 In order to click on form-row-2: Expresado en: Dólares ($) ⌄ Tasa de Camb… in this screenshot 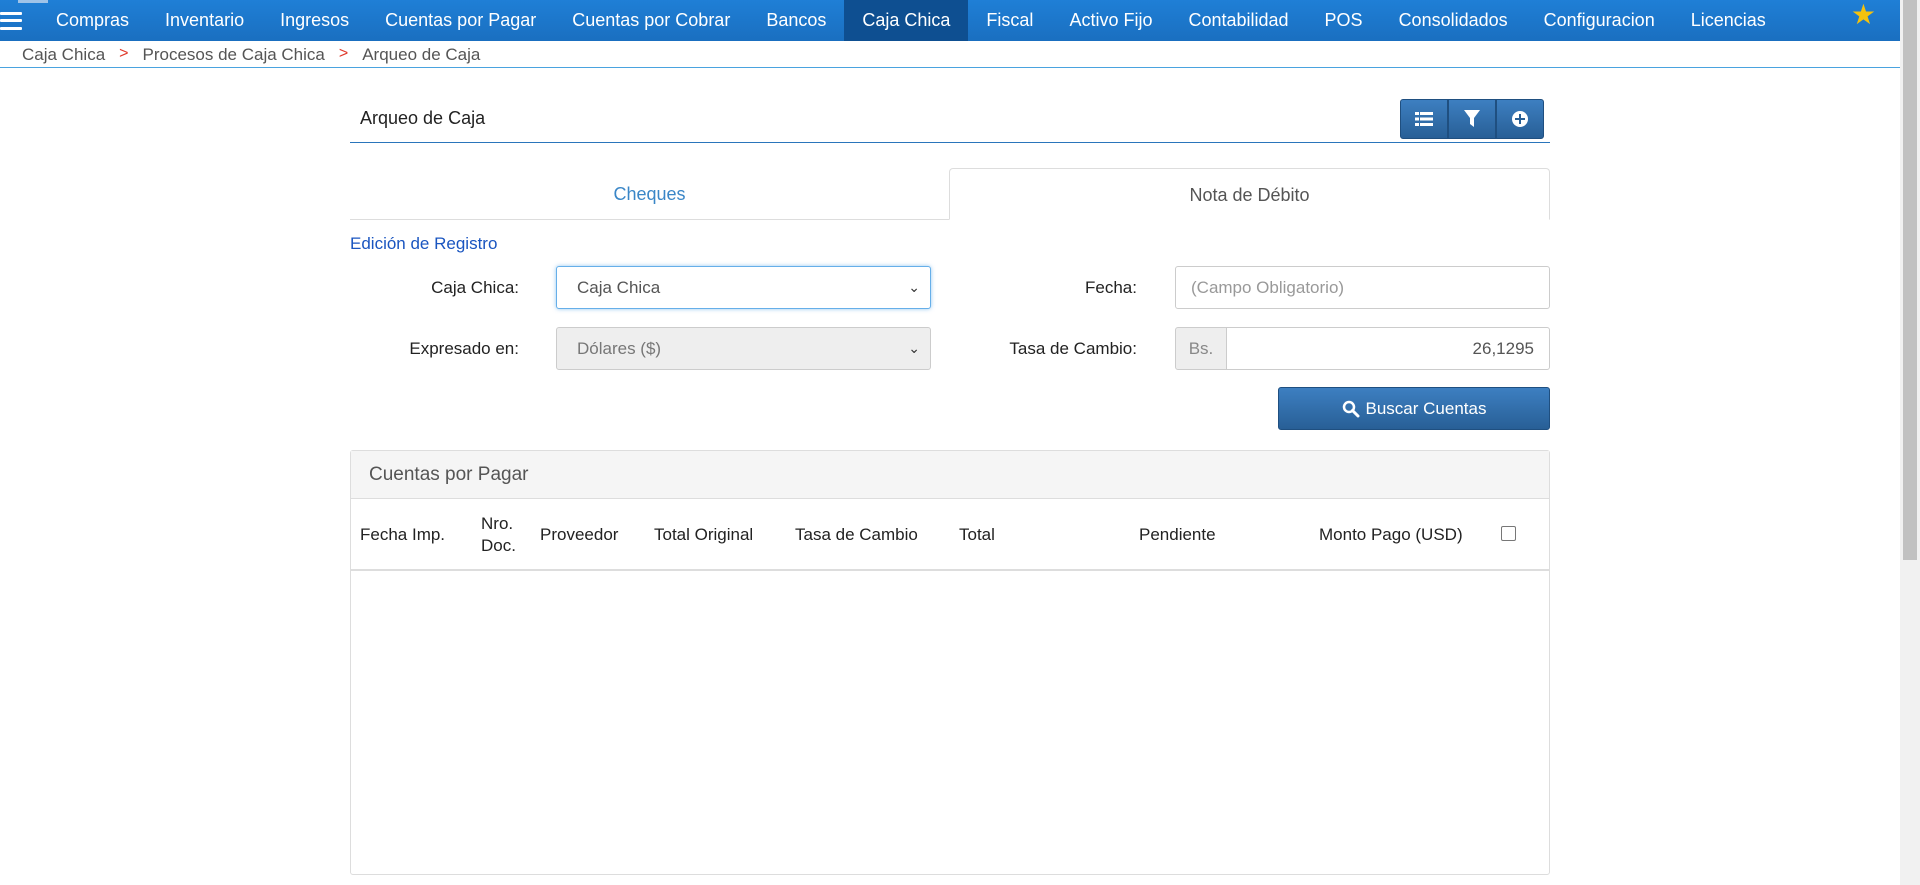, I will do `click(950, 352)`.